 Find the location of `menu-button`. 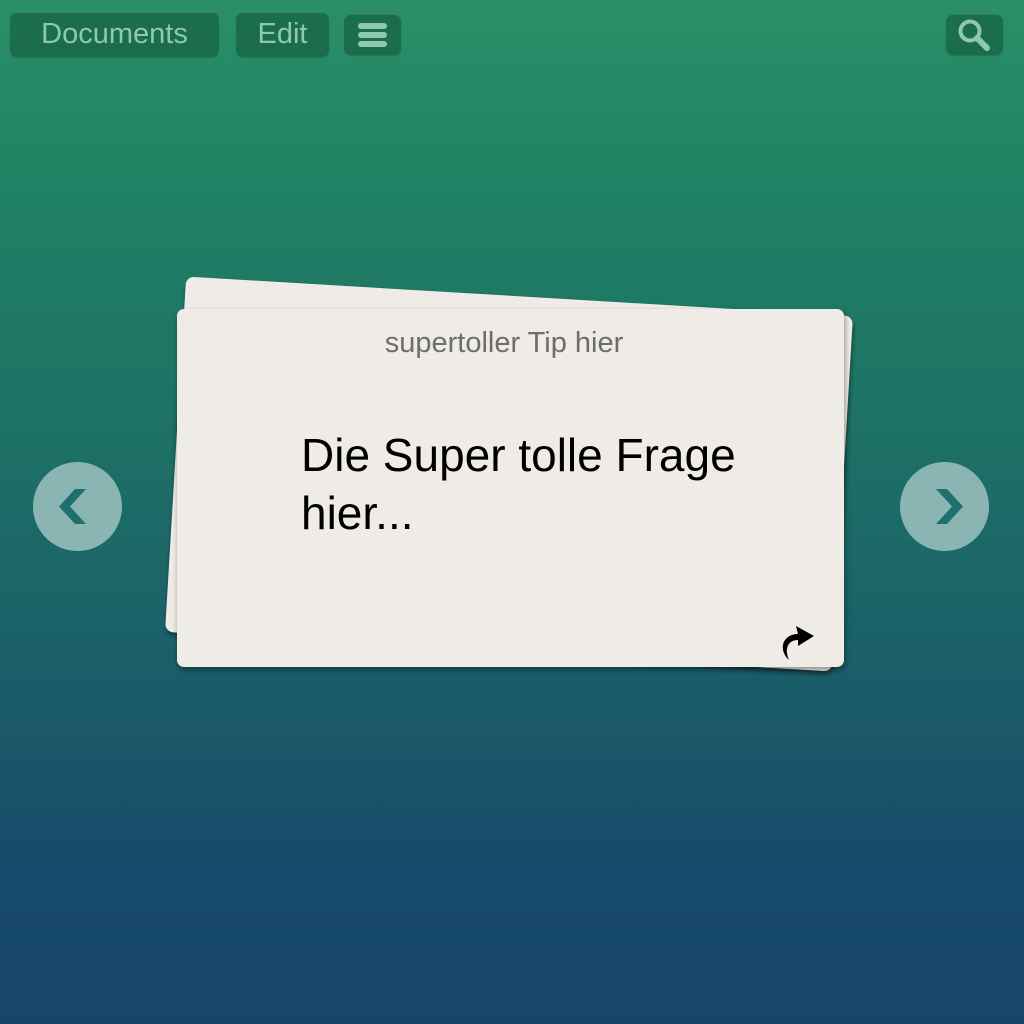

menu-button is located at coordinates (372, 34).